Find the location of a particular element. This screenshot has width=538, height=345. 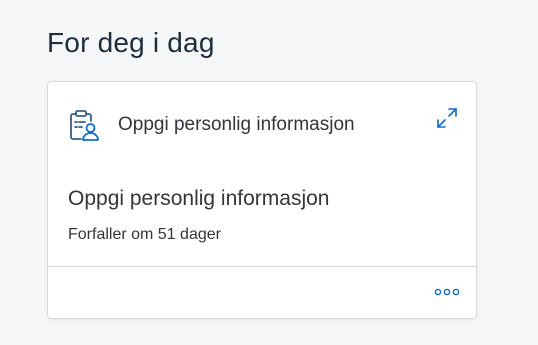

expand-icon is located at coordinates (447, 118).